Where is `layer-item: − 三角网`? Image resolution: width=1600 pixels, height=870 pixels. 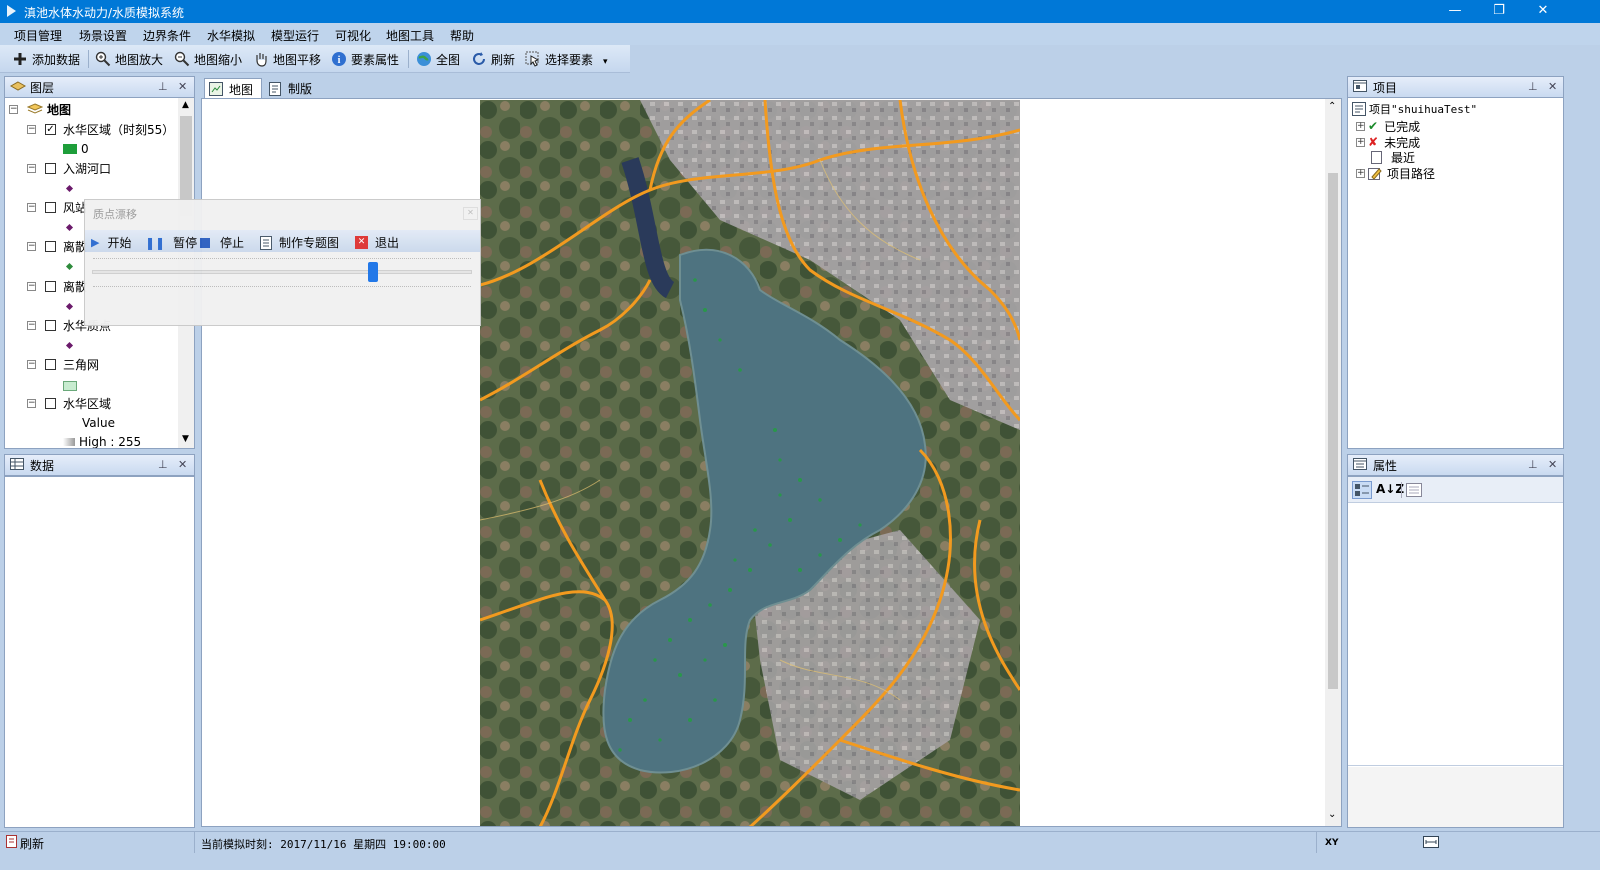 layer-item: − 三角网 is located at coordinates (63, 364).